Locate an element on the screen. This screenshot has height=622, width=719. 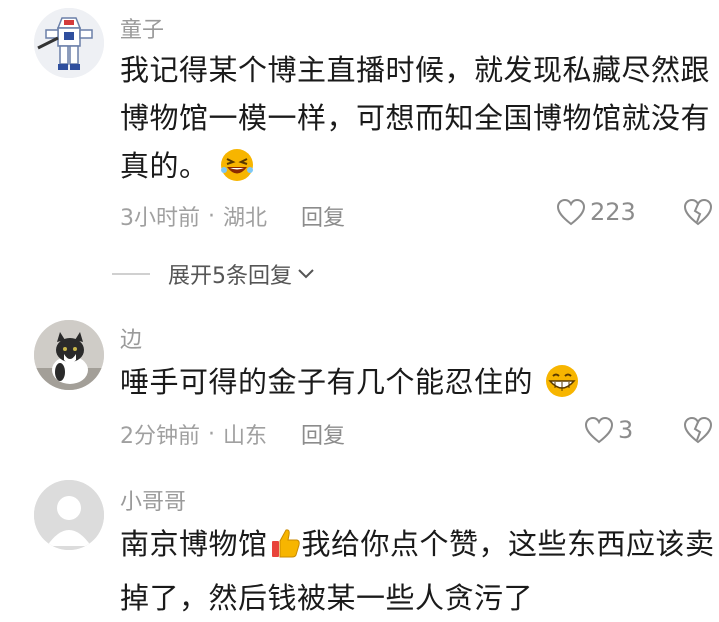
comment-text-line: 南京博物馆 我给你点个赞，这些东西应该卖 is located at coordinates (418, 547).